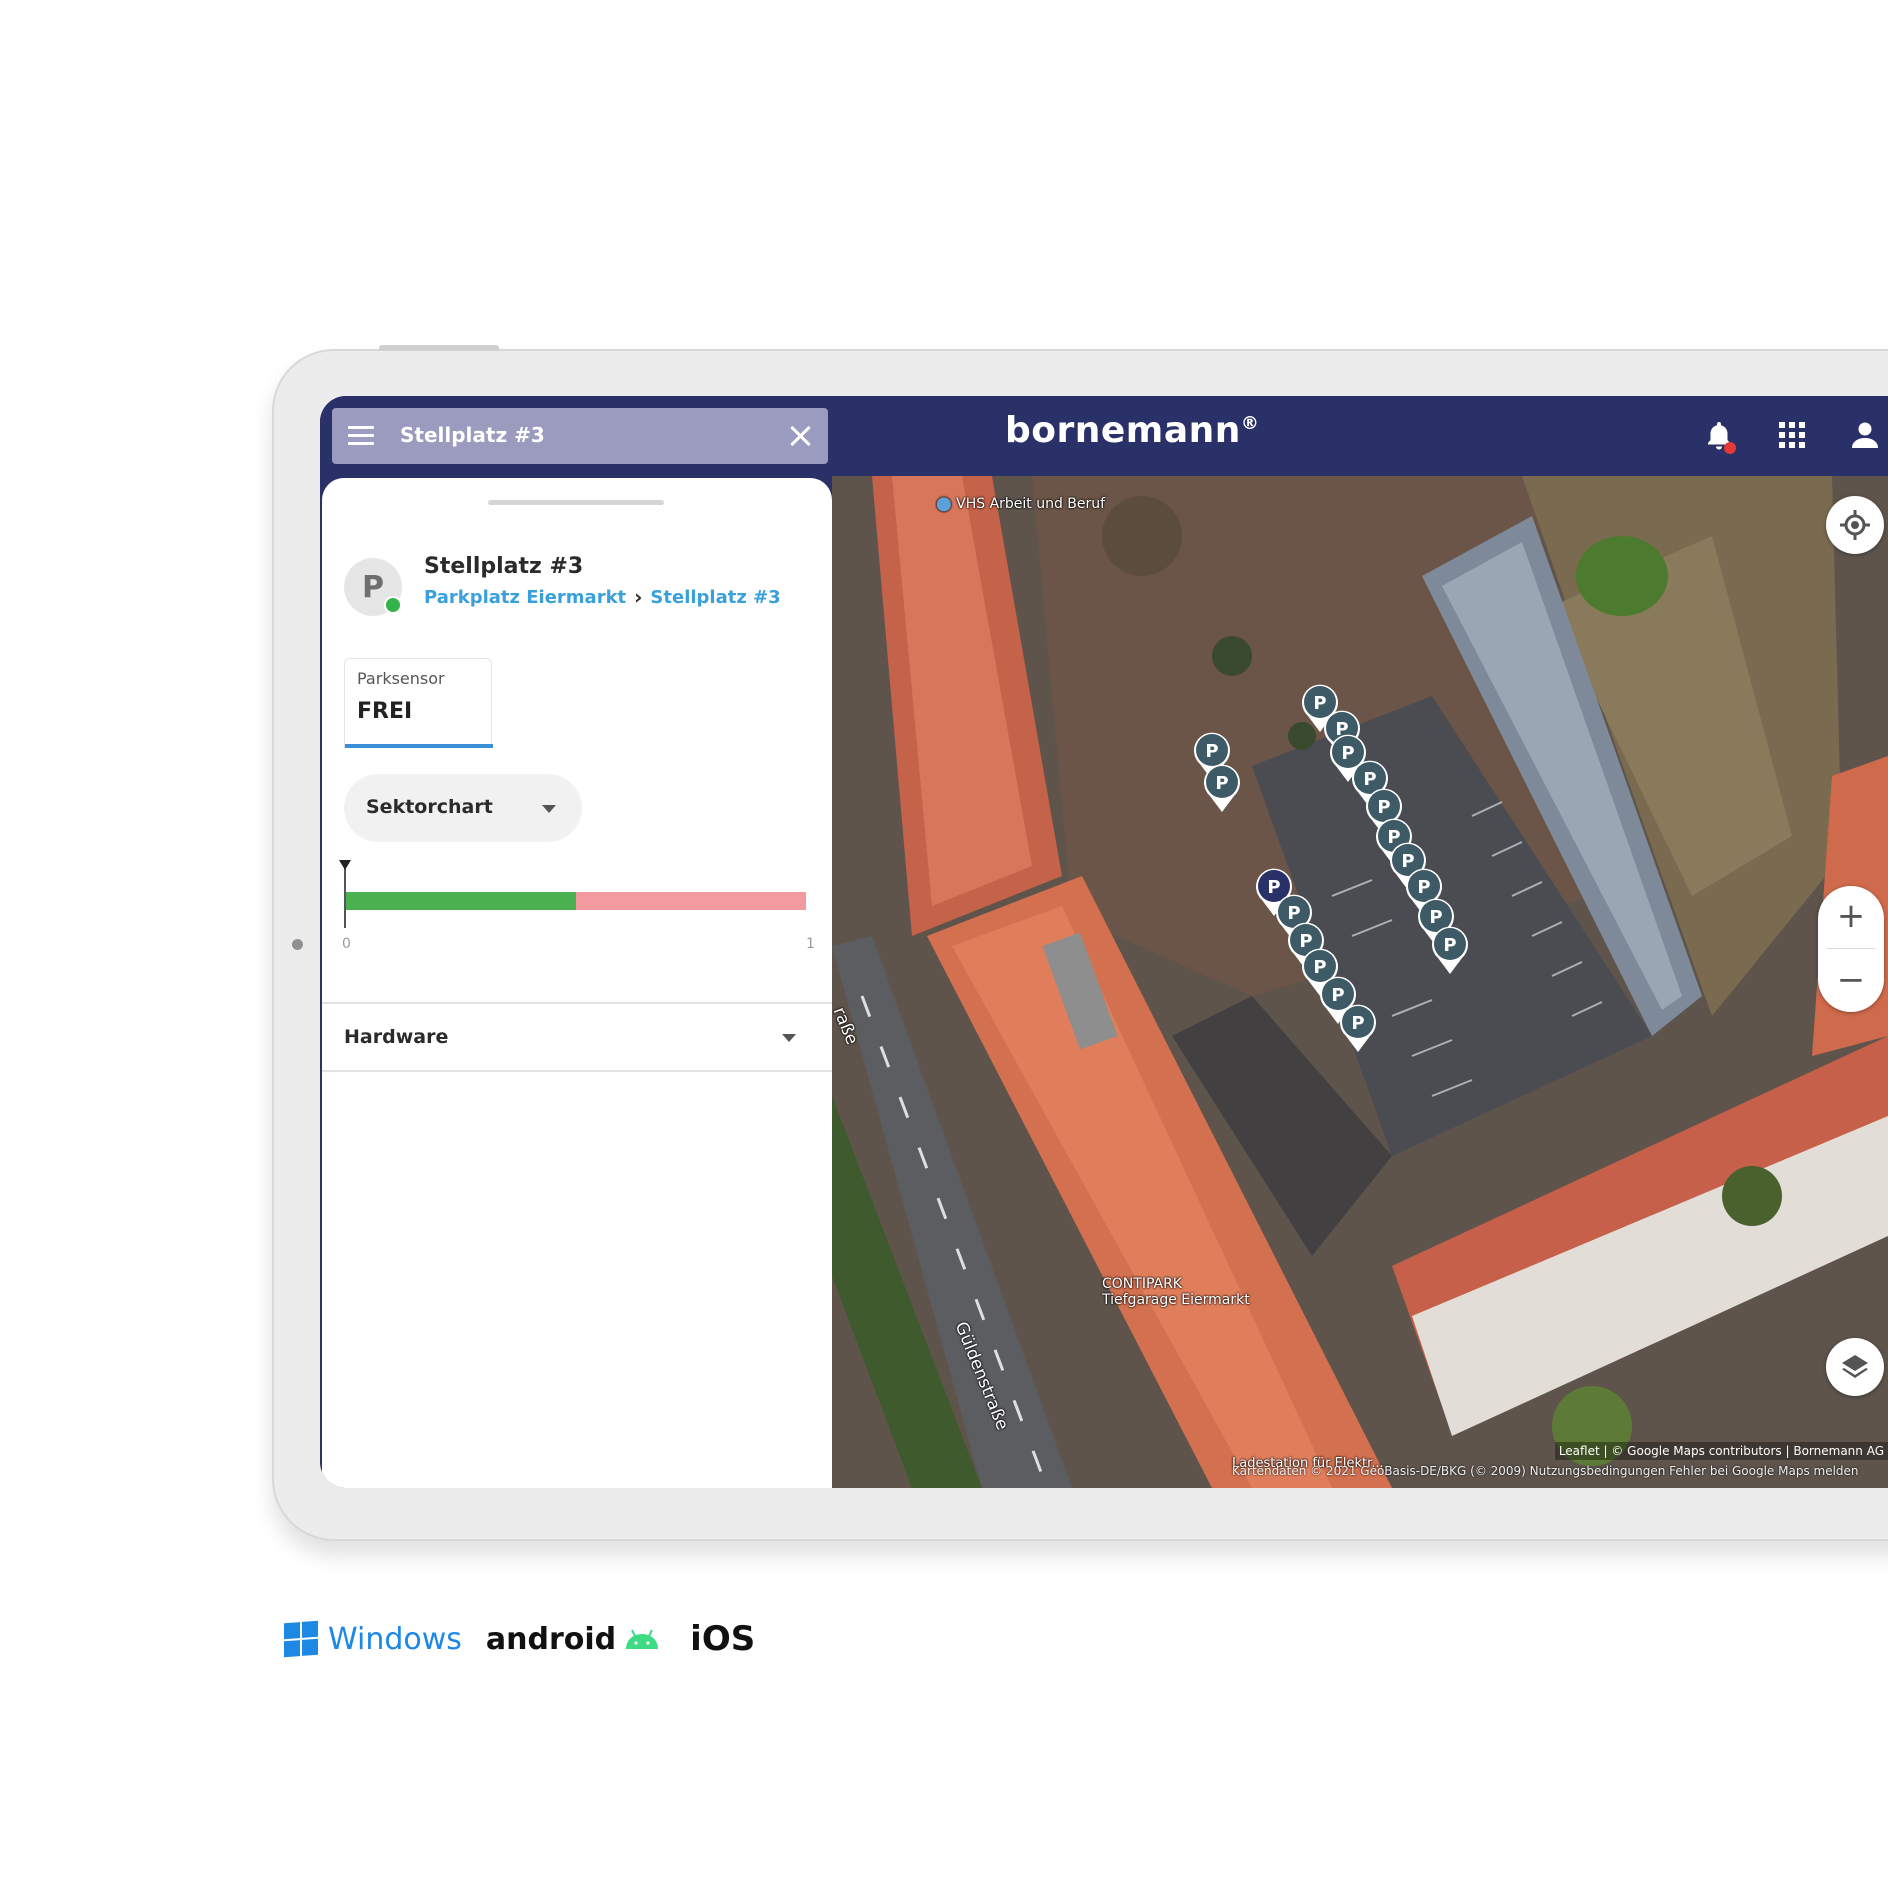 The image size is (1888, 1888). Describe the element at coordinates (1250, 423) in the screenshot. I see `brand-registered-mark: ®` at that location.